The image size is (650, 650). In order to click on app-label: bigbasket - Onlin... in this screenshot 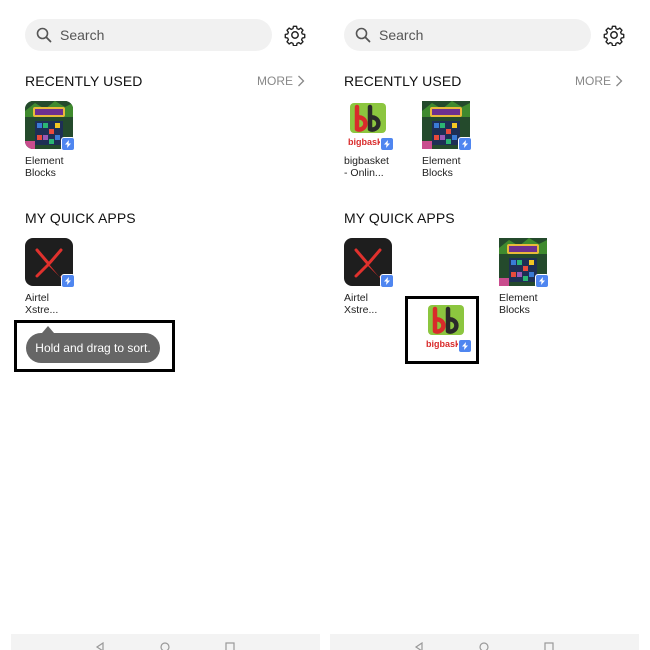, I will do `click(366, 167)`.